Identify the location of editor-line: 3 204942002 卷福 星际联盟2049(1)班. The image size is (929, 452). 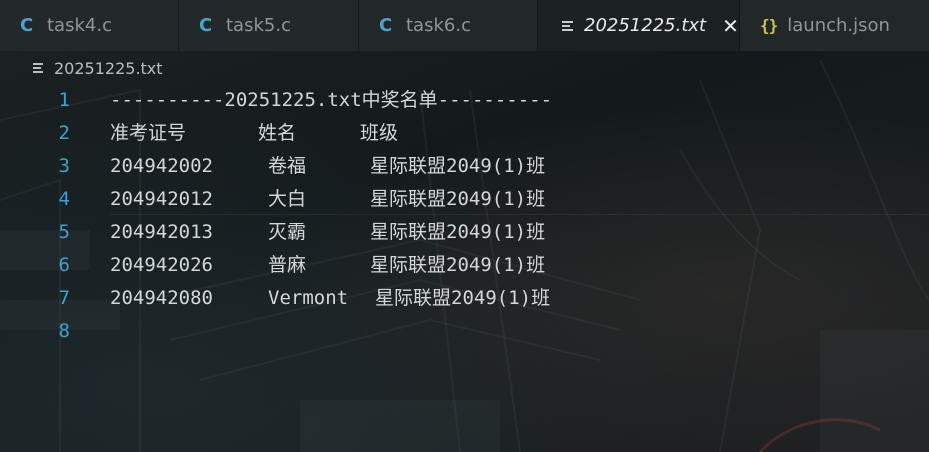
(464, 166).